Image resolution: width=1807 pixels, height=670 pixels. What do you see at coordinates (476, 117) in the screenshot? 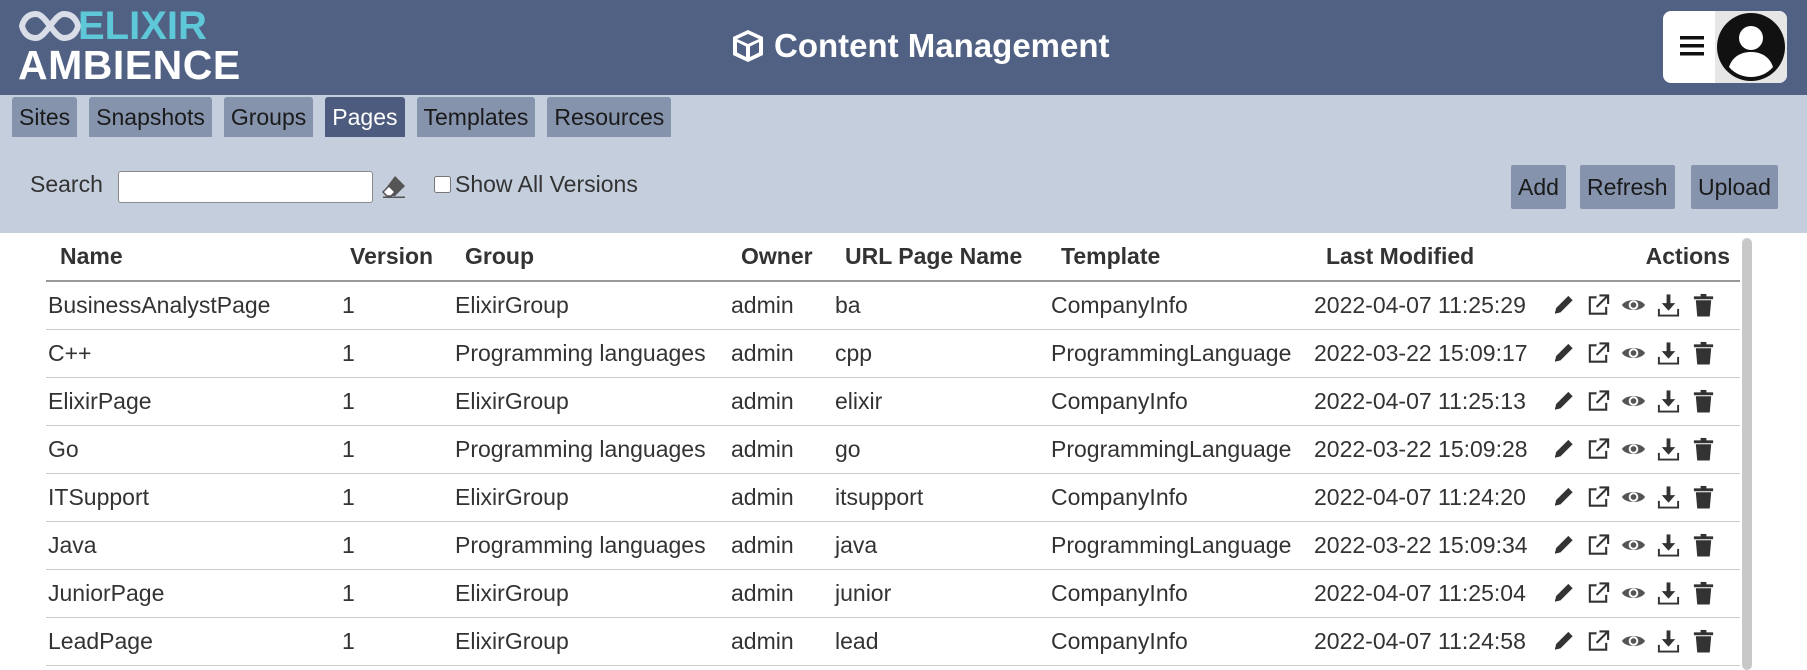
I see `tab-templates: Templates` at bounding box center [476, 117].